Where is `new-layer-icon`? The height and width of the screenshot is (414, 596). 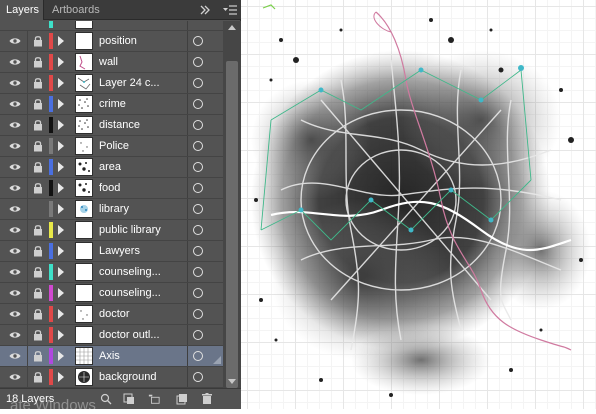 new-layer-icon is located at coordinates (182, 399).